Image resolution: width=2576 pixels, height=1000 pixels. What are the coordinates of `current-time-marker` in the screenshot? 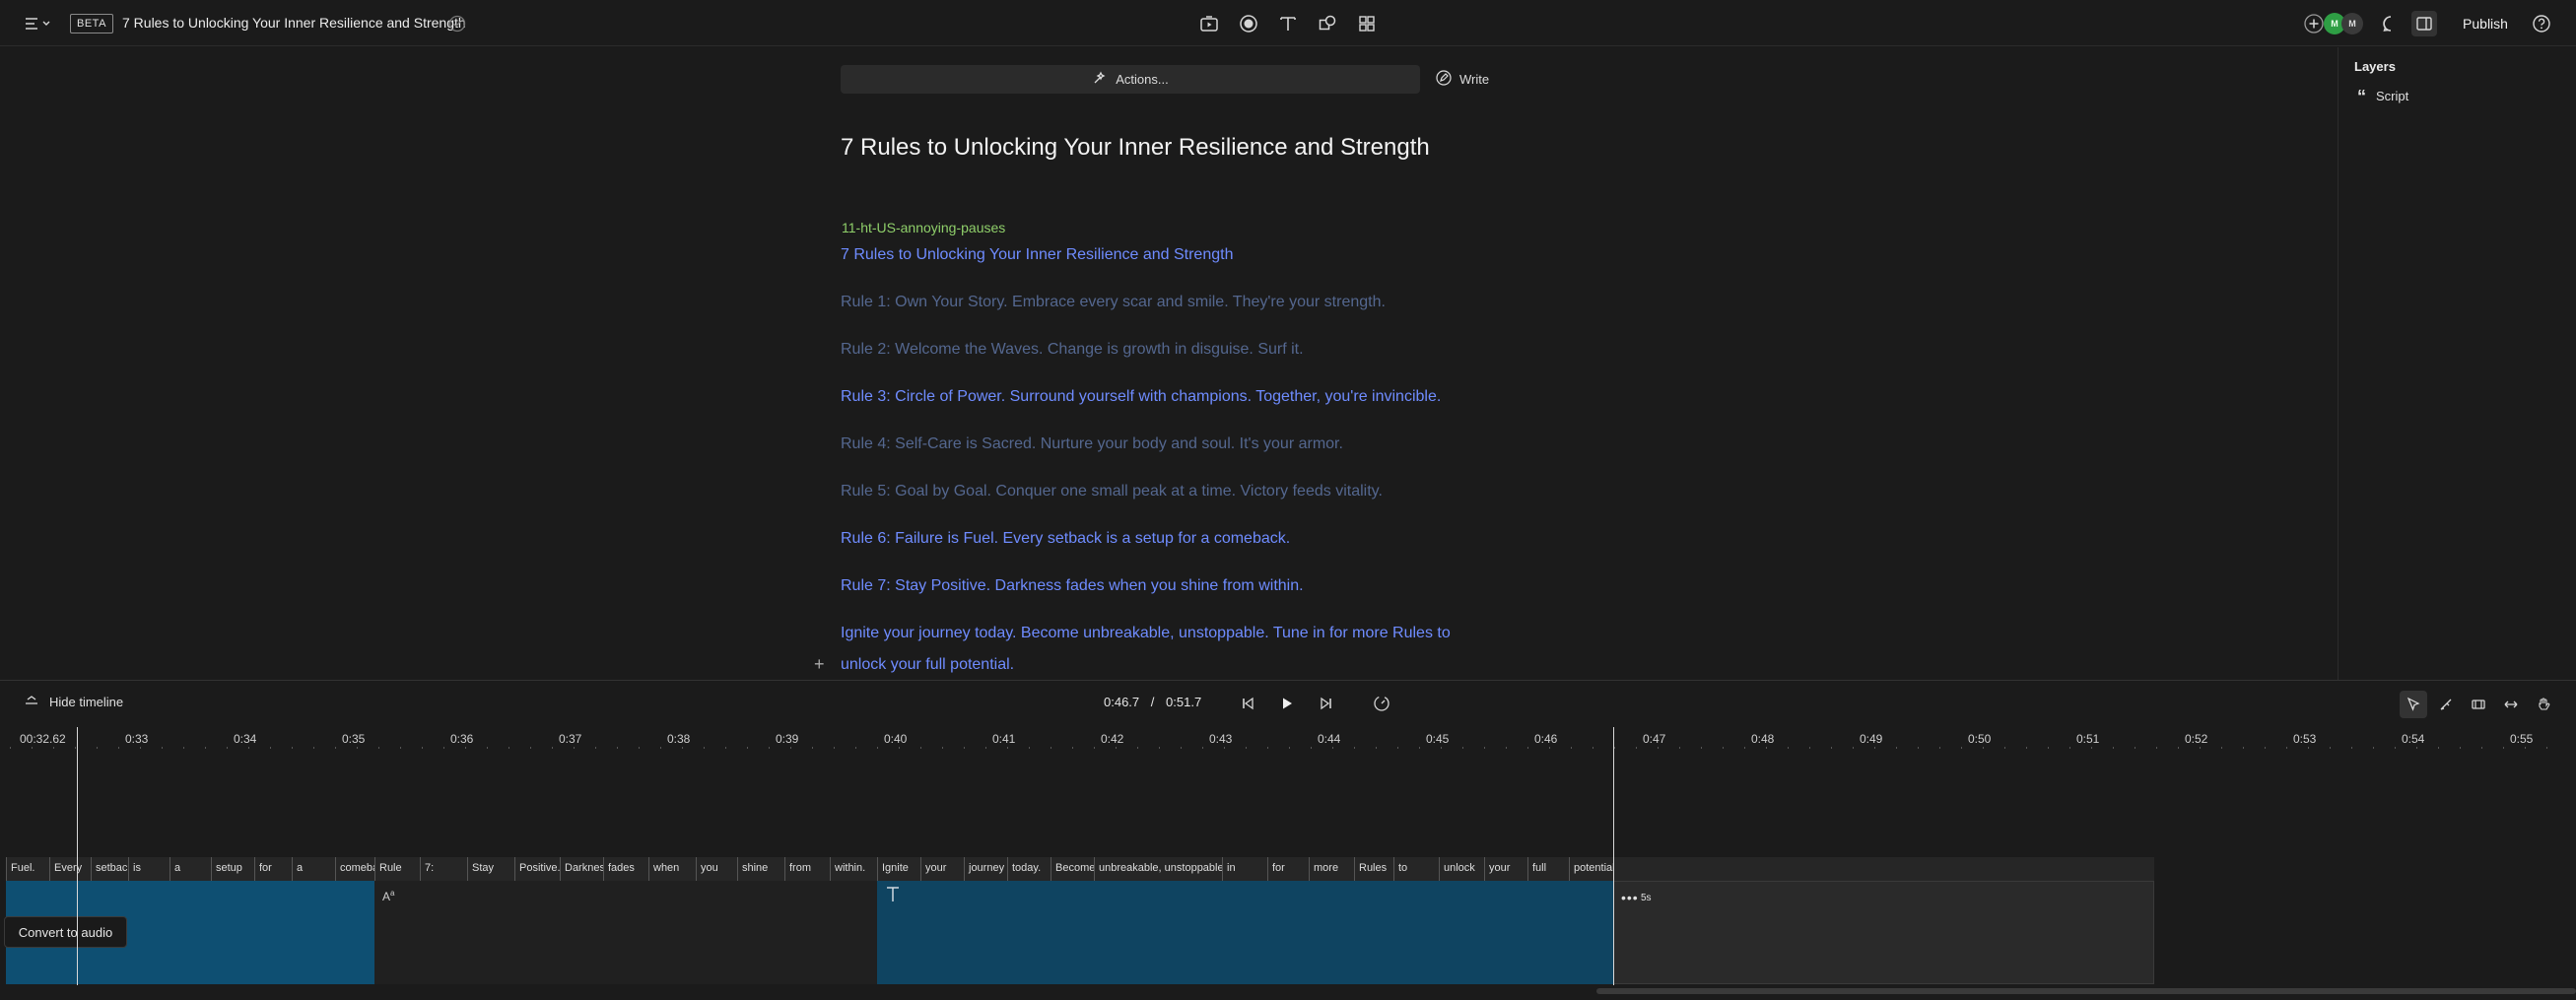 It's located at (1613, 856).